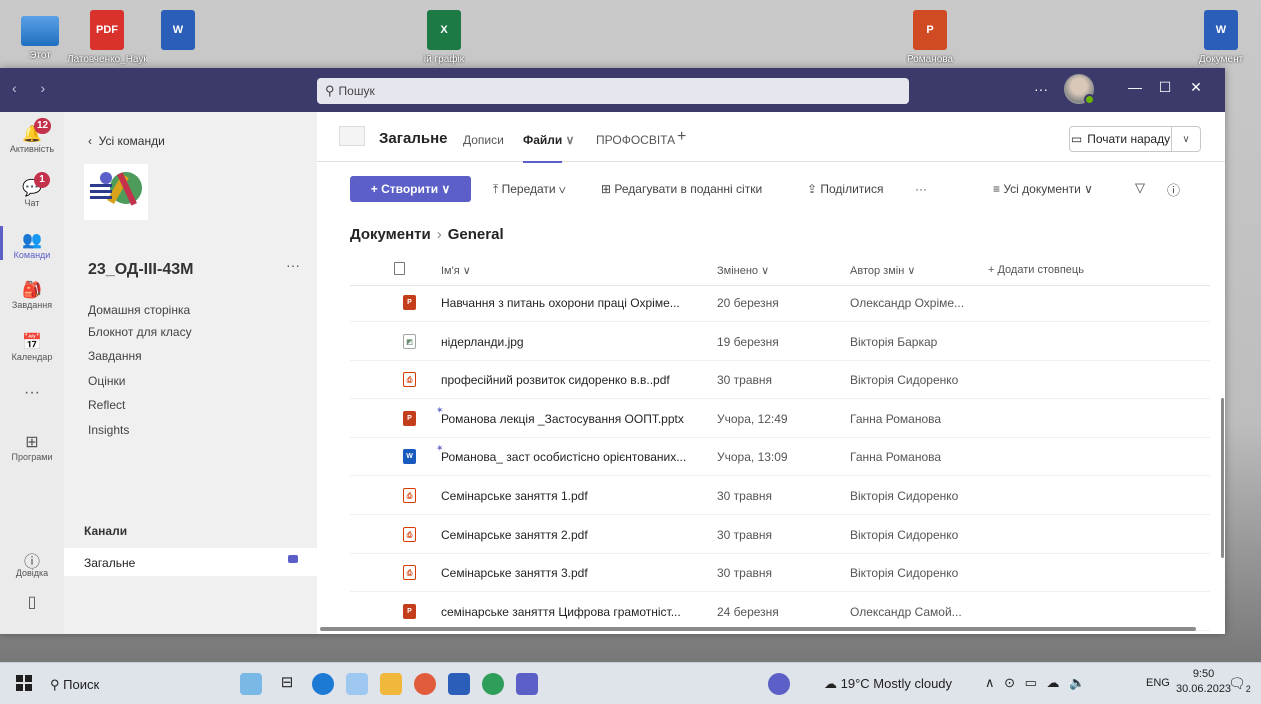  What do you see at coordinates (32, 185) in the screenshot?
I see `chat-icon: 💬 1` at bounding box center [32, 185].